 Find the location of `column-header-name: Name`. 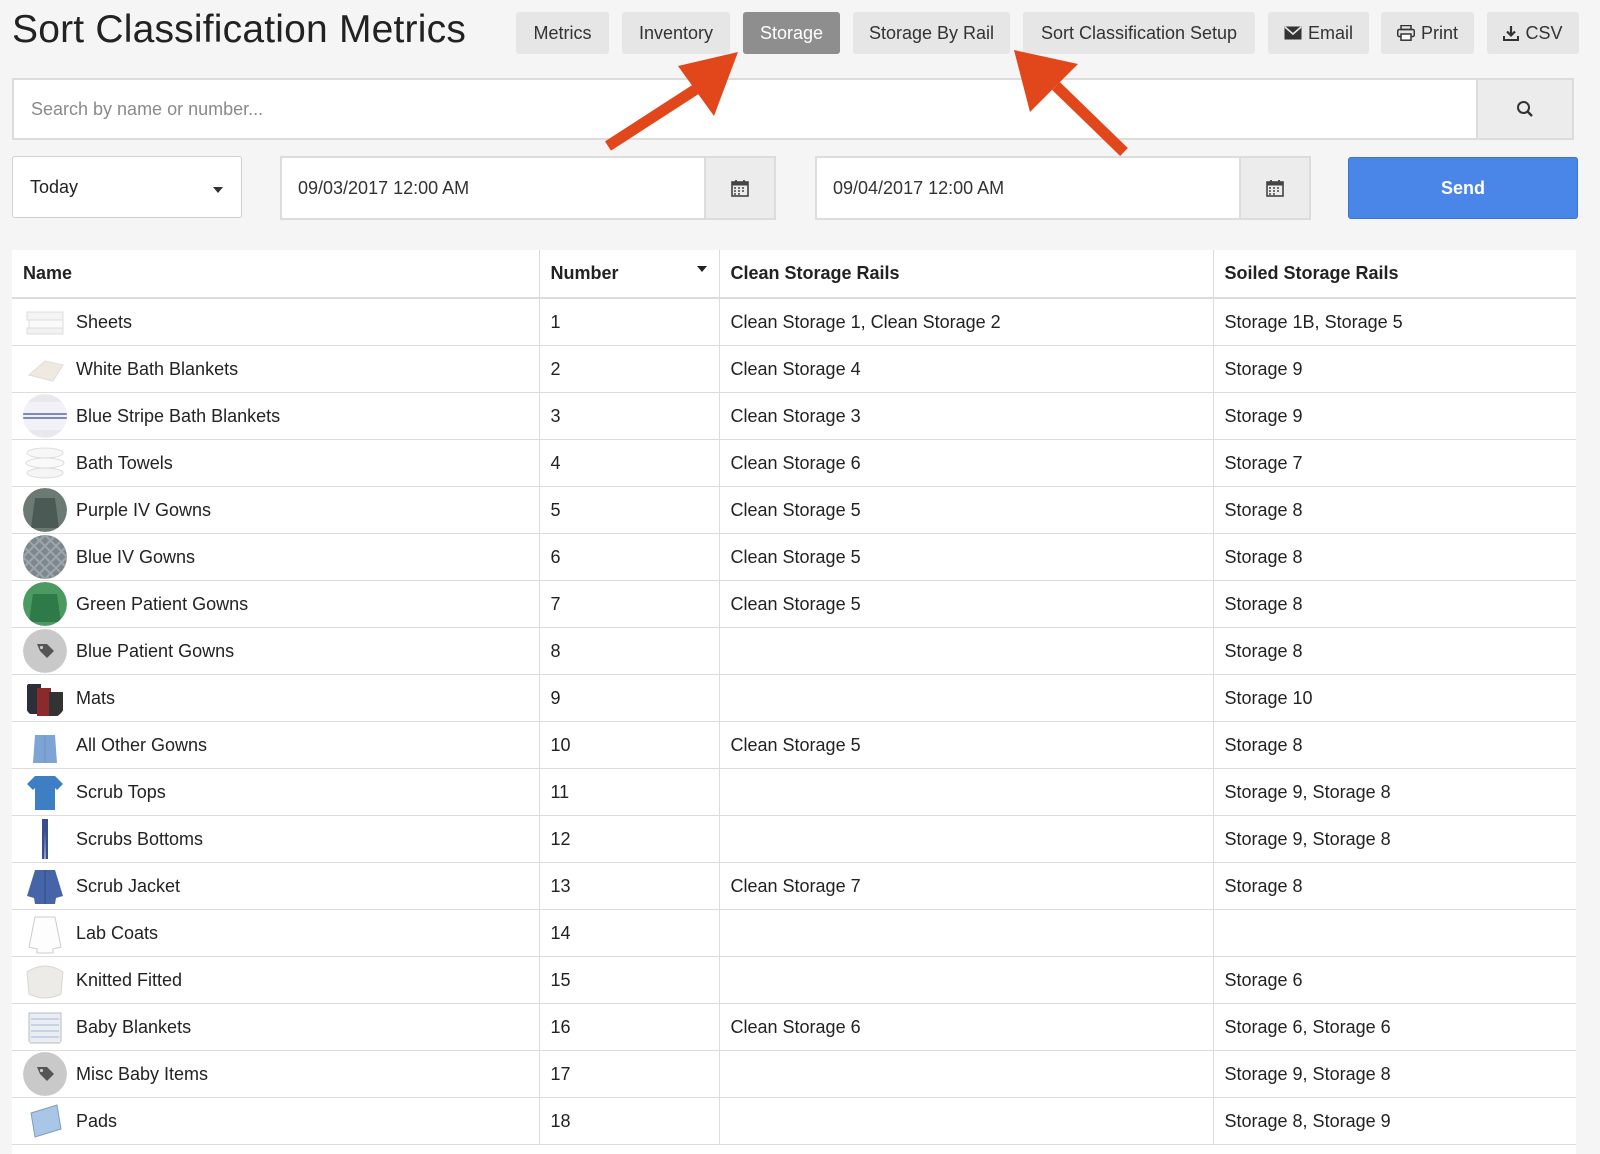

column-header-name: Name is located at coordinates (276, 274).